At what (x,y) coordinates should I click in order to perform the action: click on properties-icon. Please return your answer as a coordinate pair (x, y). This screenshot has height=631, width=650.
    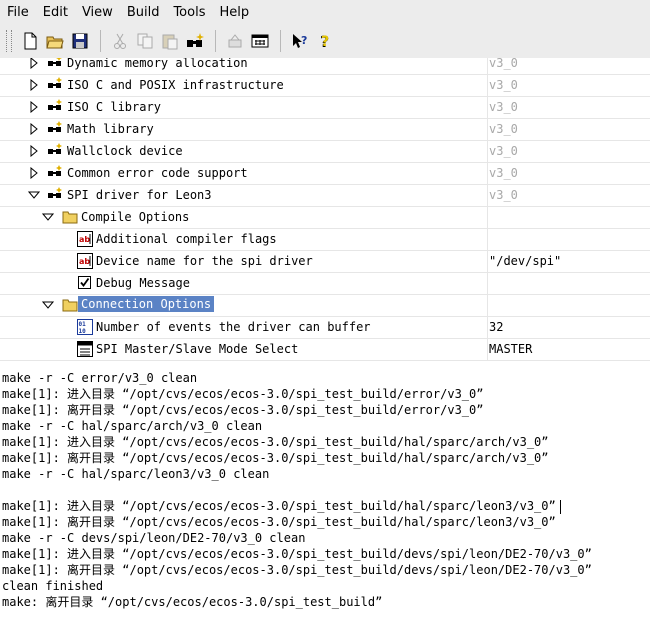
    Looking at the image, I should click on (260, 41).